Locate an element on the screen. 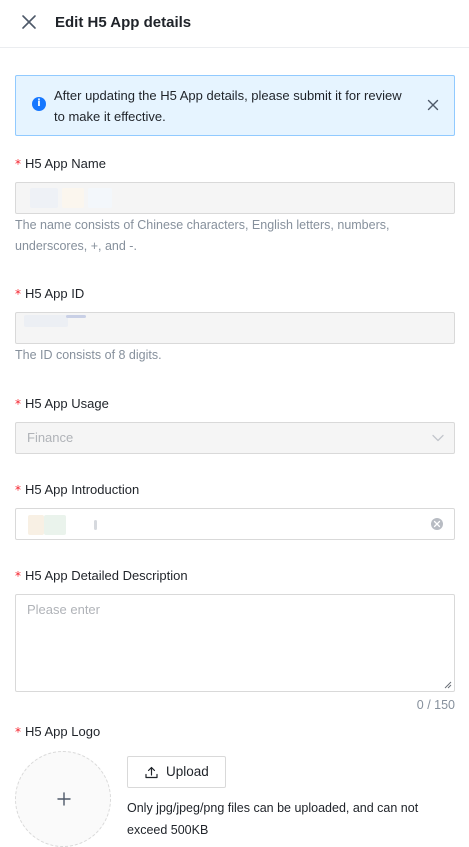  app-description-label: * H5 App Detailed Description is located at coordinates (101, 576).